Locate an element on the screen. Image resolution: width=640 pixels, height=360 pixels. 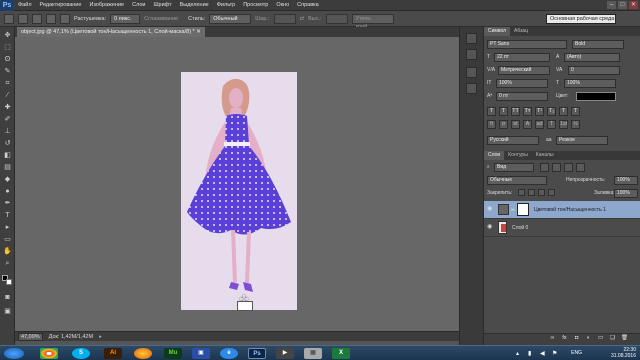
photoshop-task-icon: Ps is located at coordinates (257, 353).